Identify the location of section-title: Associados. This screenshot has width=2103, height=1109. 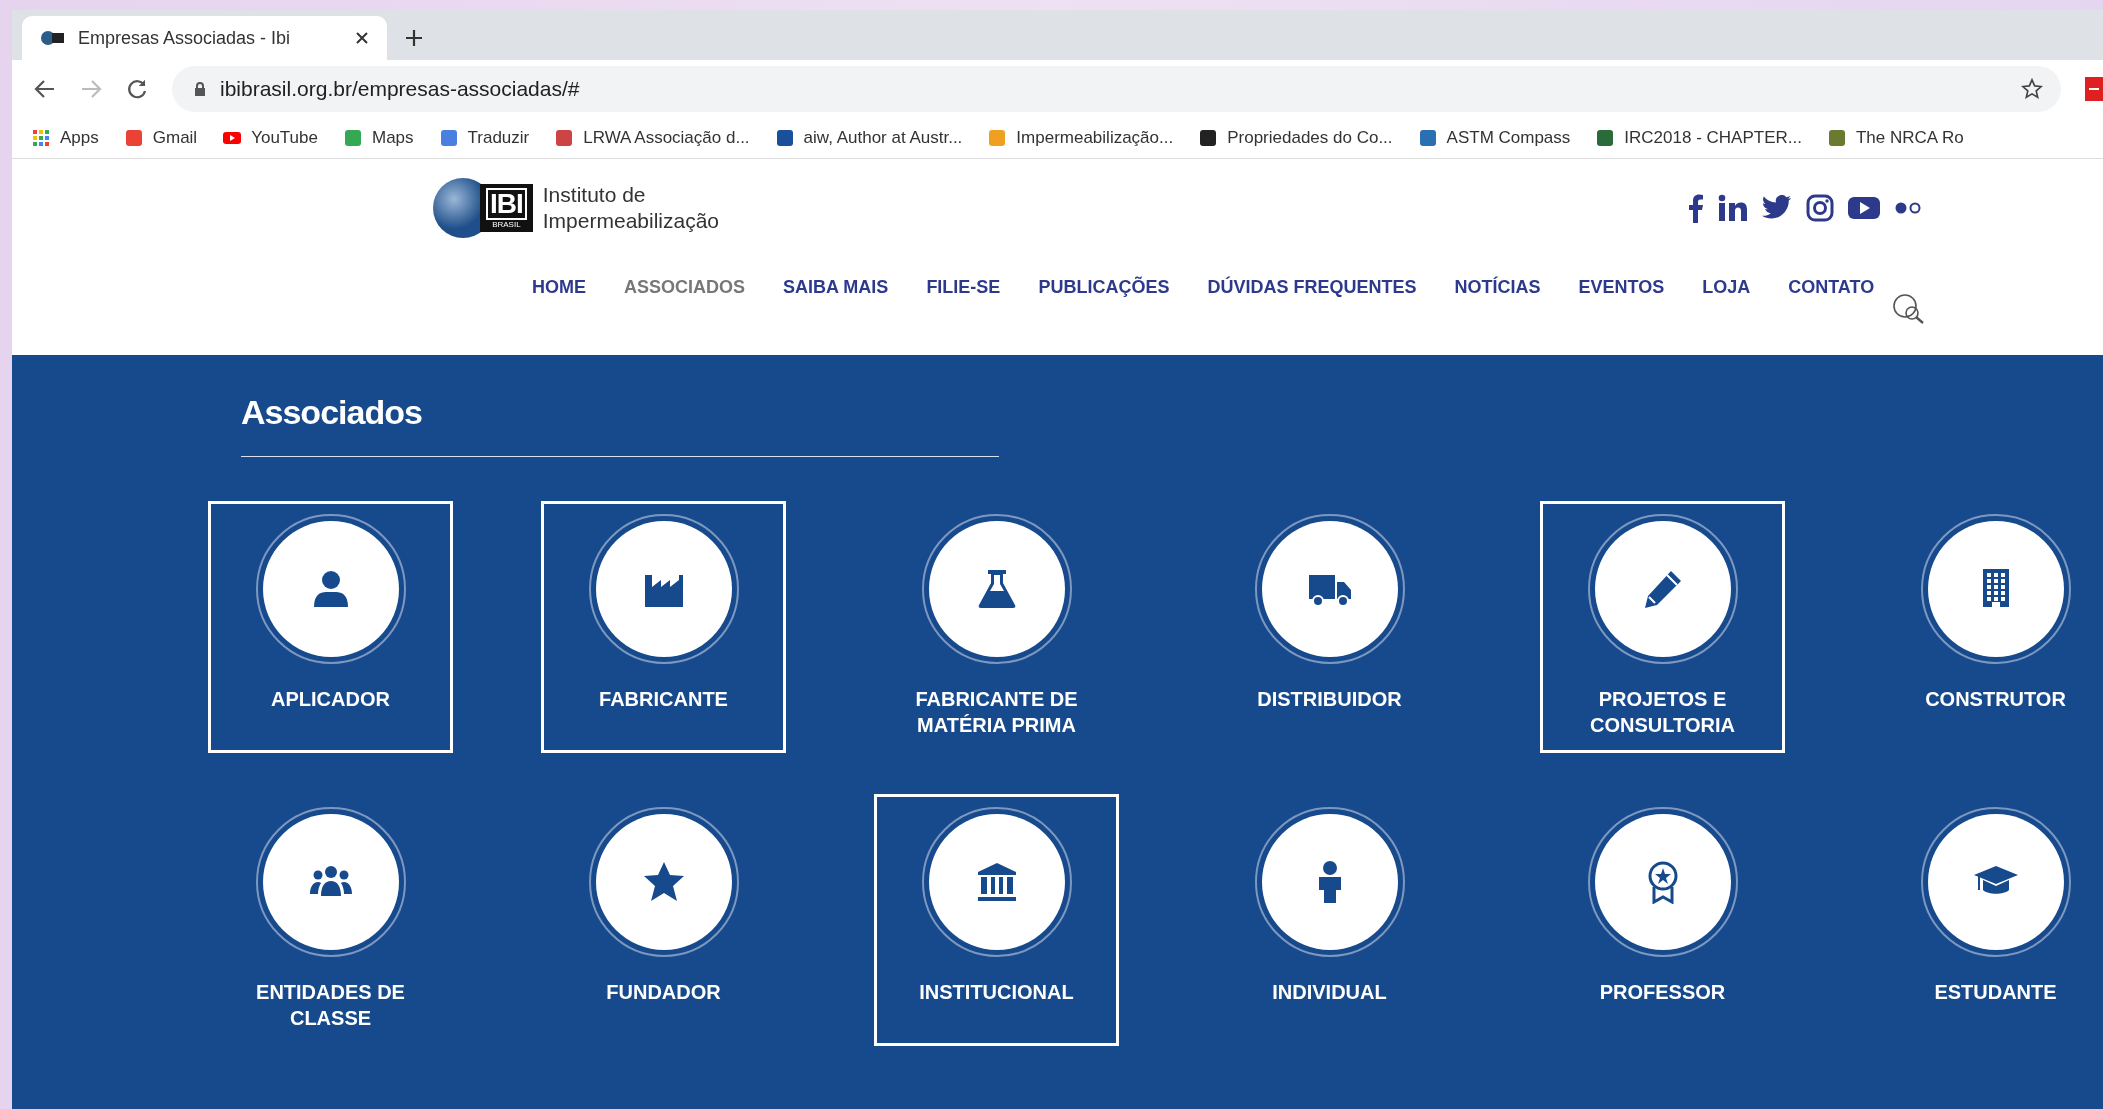
(332, 412).